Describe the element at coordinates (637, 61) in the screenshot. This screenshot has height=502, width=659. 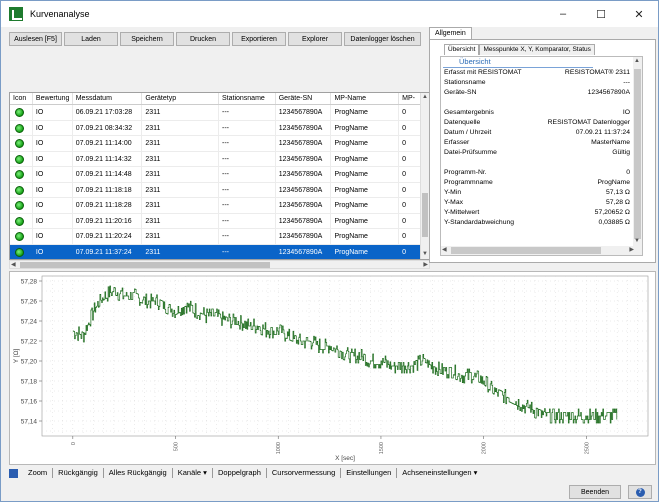
I see `scroll-up-arrow-icon: ▲` at that location.